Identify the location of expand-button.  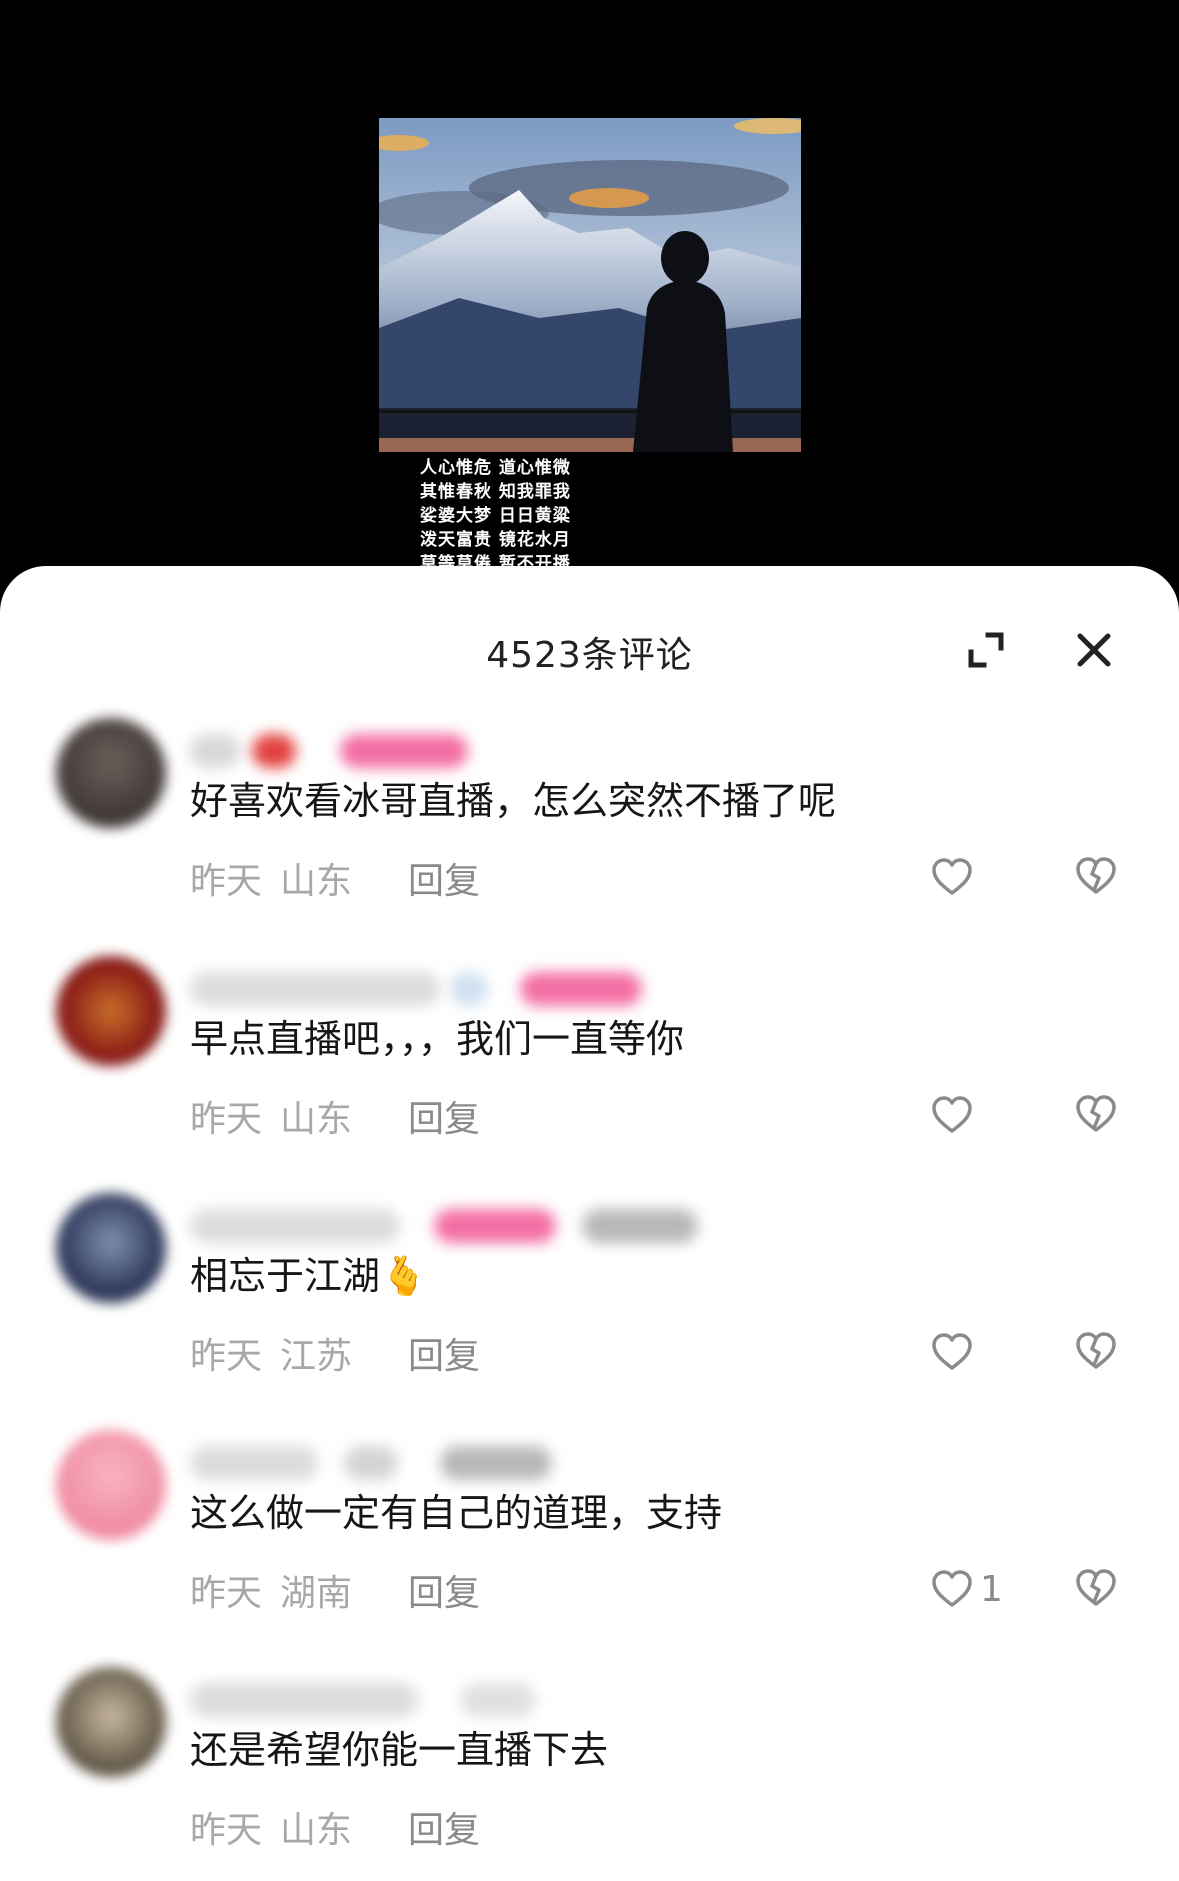
(986, 650).